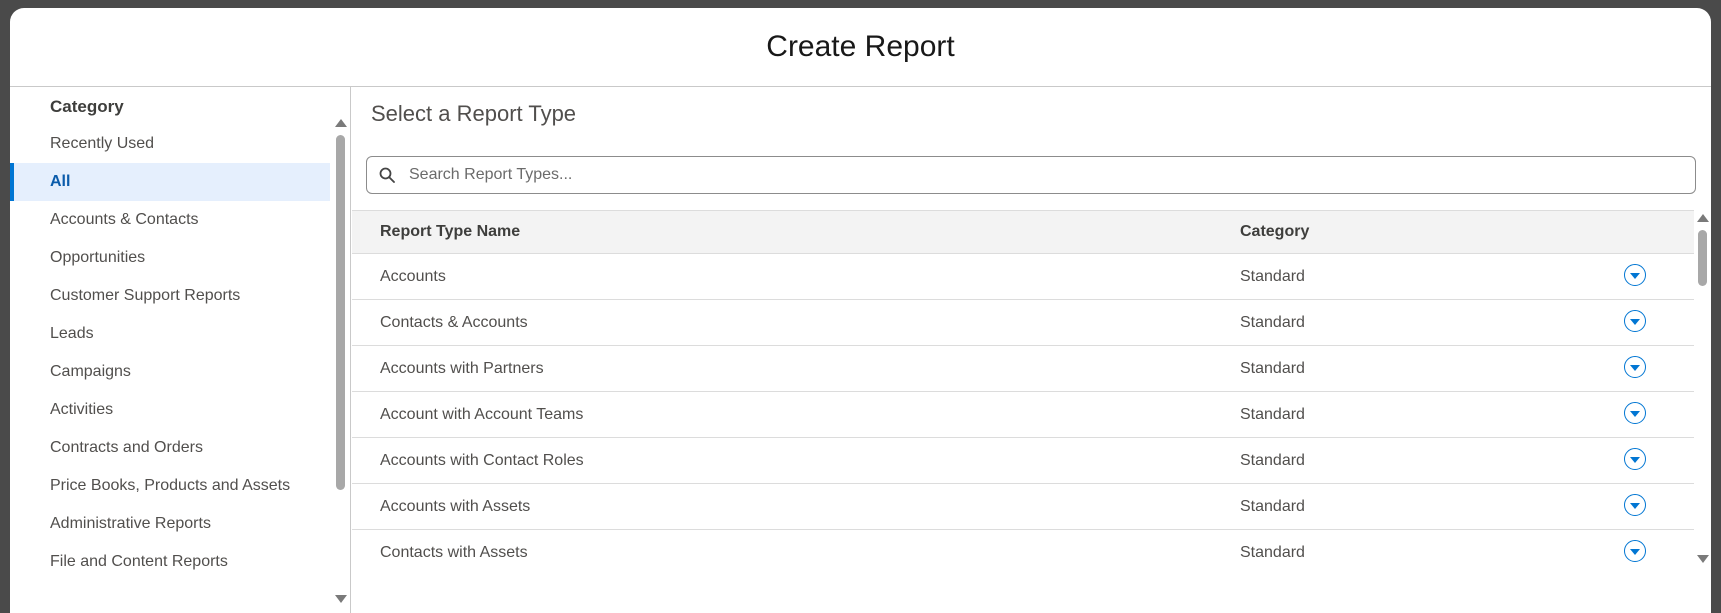  Describe the element at coordinates (482, 460) in the screenshot. I see `report-type-name: Accounts with Contact Roles` at that location.